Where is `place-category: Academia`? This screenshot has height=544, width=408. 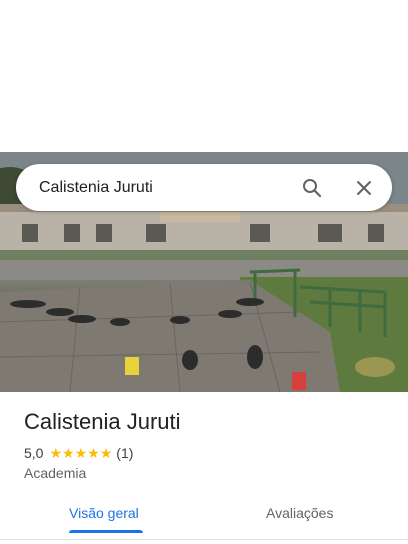
place-category: Academia is located at coordinates (55, 473).